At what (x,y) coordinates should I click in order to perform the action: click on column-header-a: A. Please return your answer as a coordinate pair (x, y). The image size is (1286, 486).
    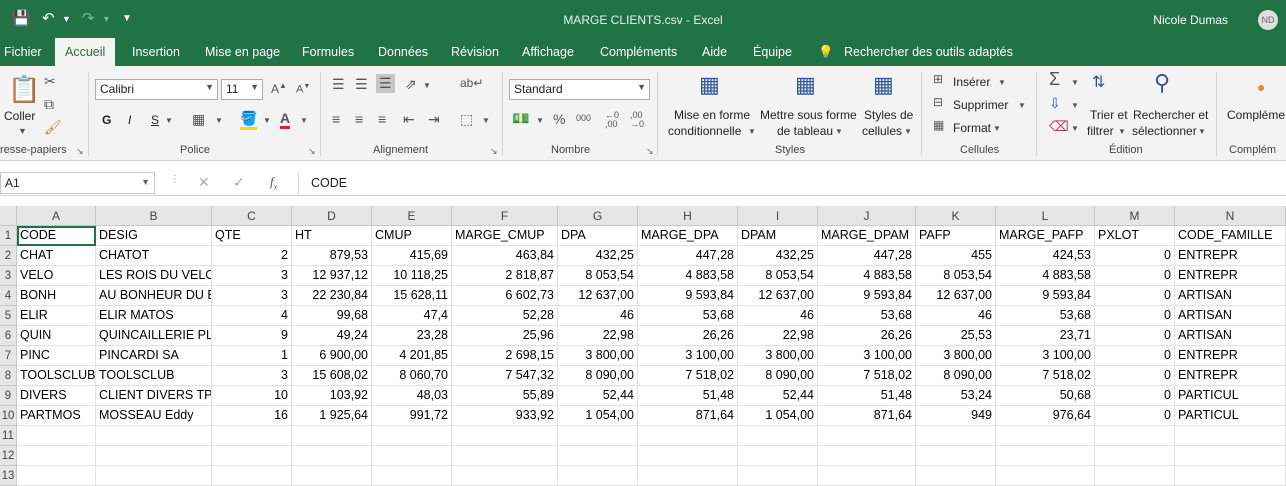
    Looking at the image, I should click on (56, 216).